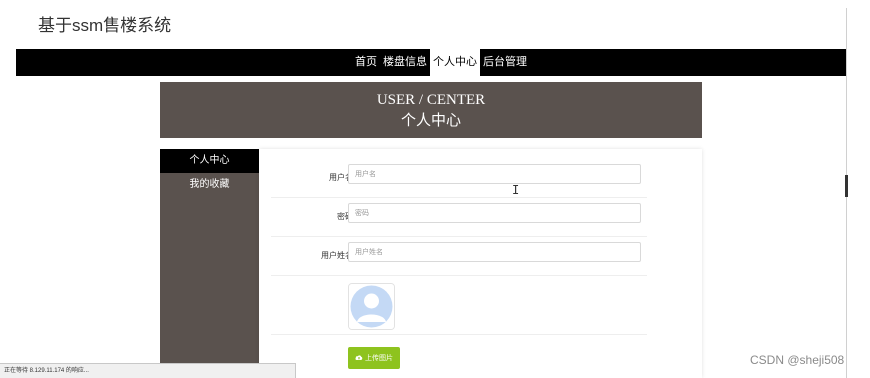 The height and width of the screenshot is (378, 870). I want to click on banner-title-en: USER / CENTER, so click(431, 100).